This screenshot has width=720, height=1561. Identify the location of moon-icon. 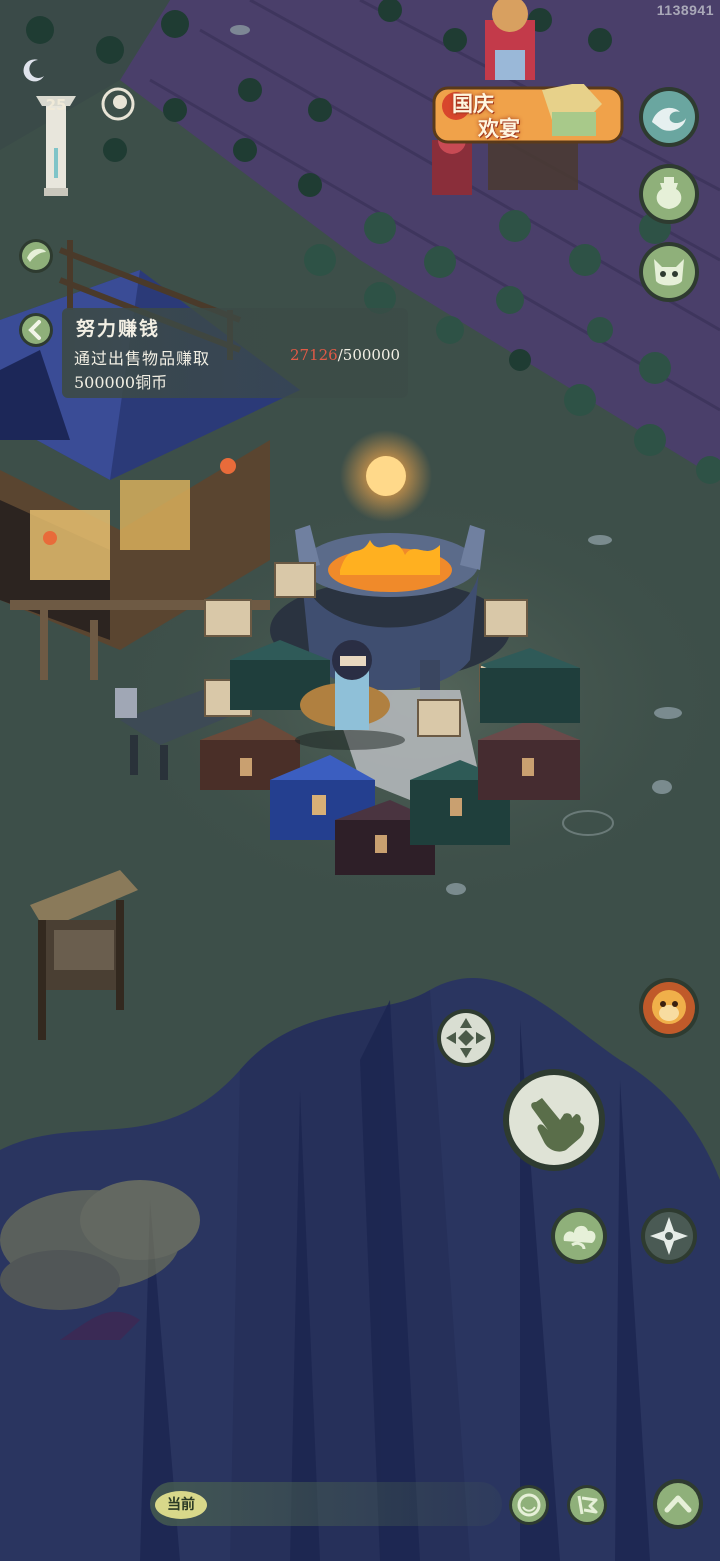
(33, 70).